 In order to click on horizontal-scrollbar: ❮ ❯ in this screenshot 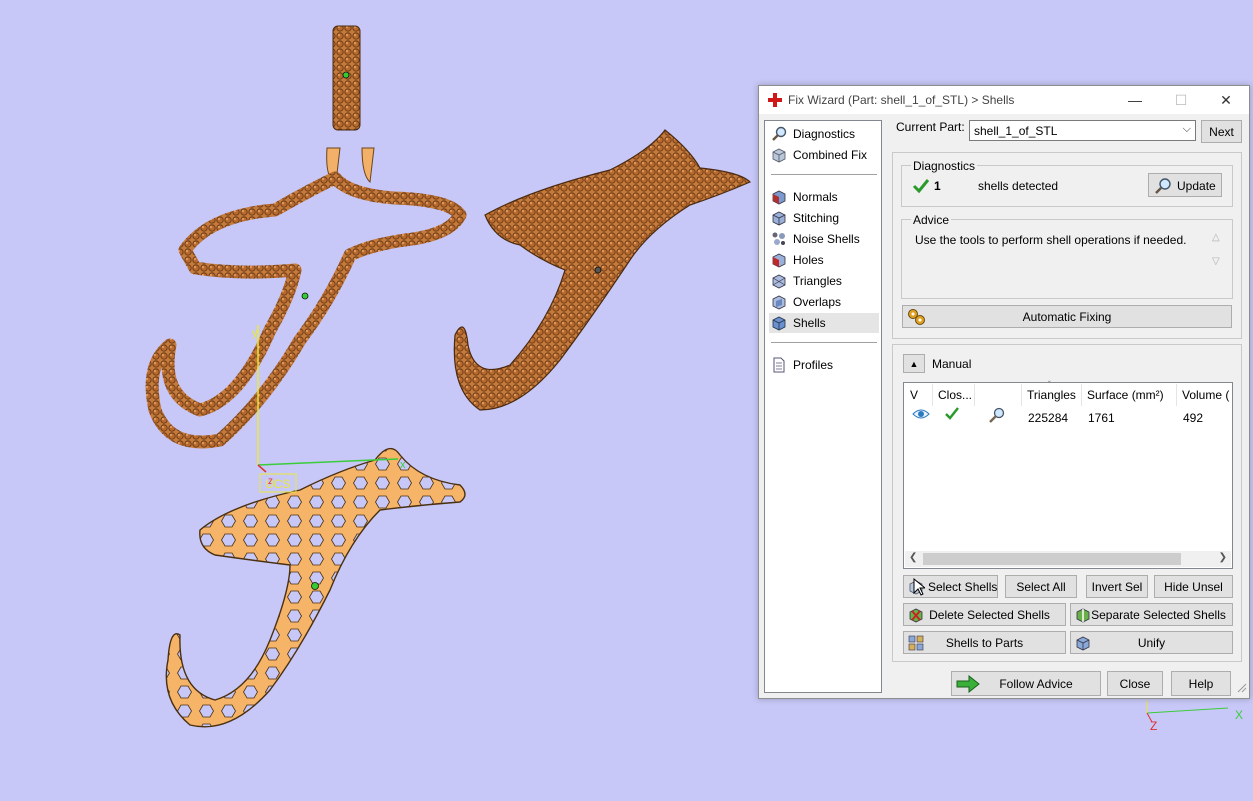, I will do `click(1068, 559)`.